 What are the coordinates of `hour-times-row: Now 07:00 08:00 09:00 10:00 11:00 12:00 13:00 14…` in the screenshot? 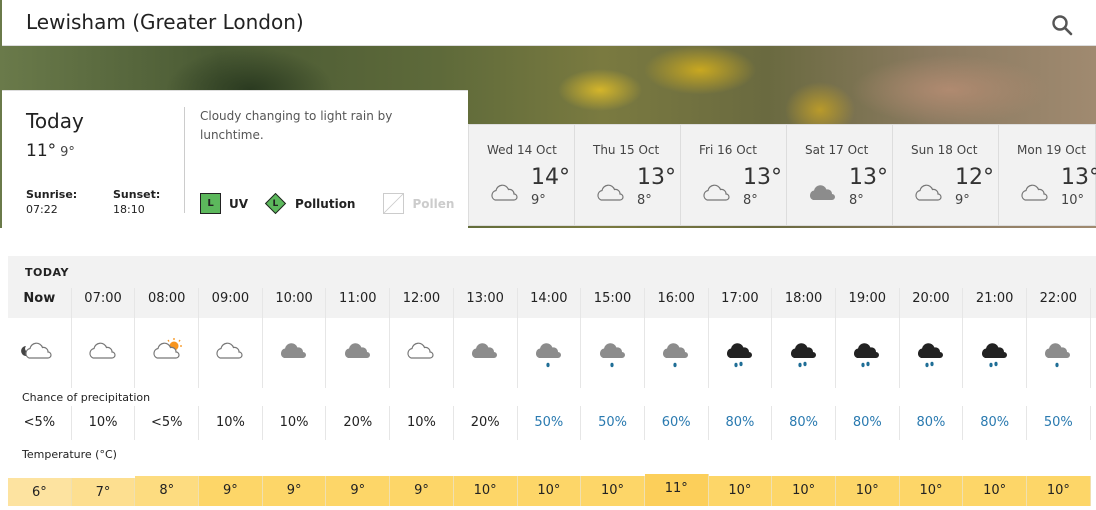 It's located at (549, 303).